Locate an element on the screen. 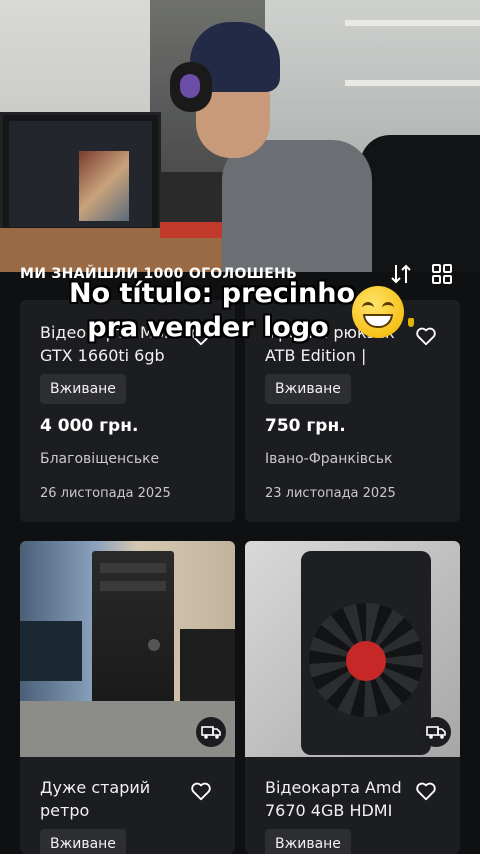 The height and width of the screenshot is (854, 480). title-line: GTX 1660ti 6gb is located at coordinates (102, 355).